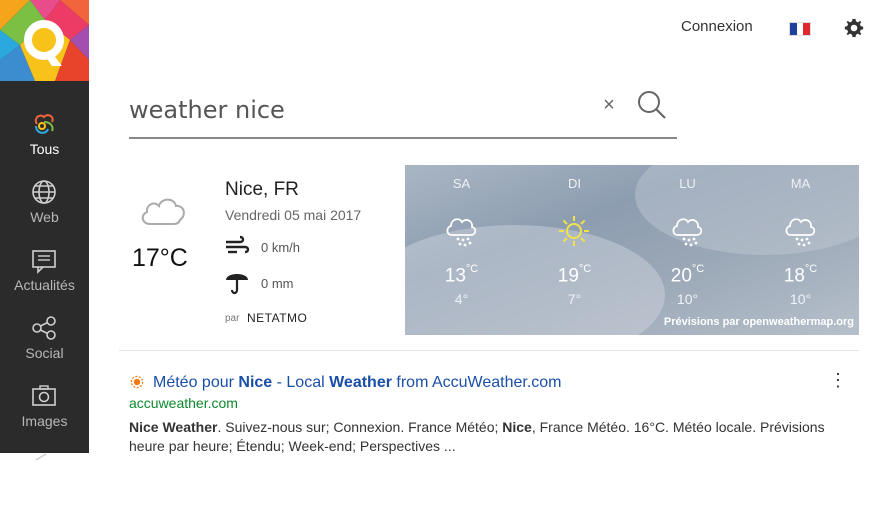 This screenshot has height=506, width=887. I want to click on close-icon: ×, so click(609, 105).